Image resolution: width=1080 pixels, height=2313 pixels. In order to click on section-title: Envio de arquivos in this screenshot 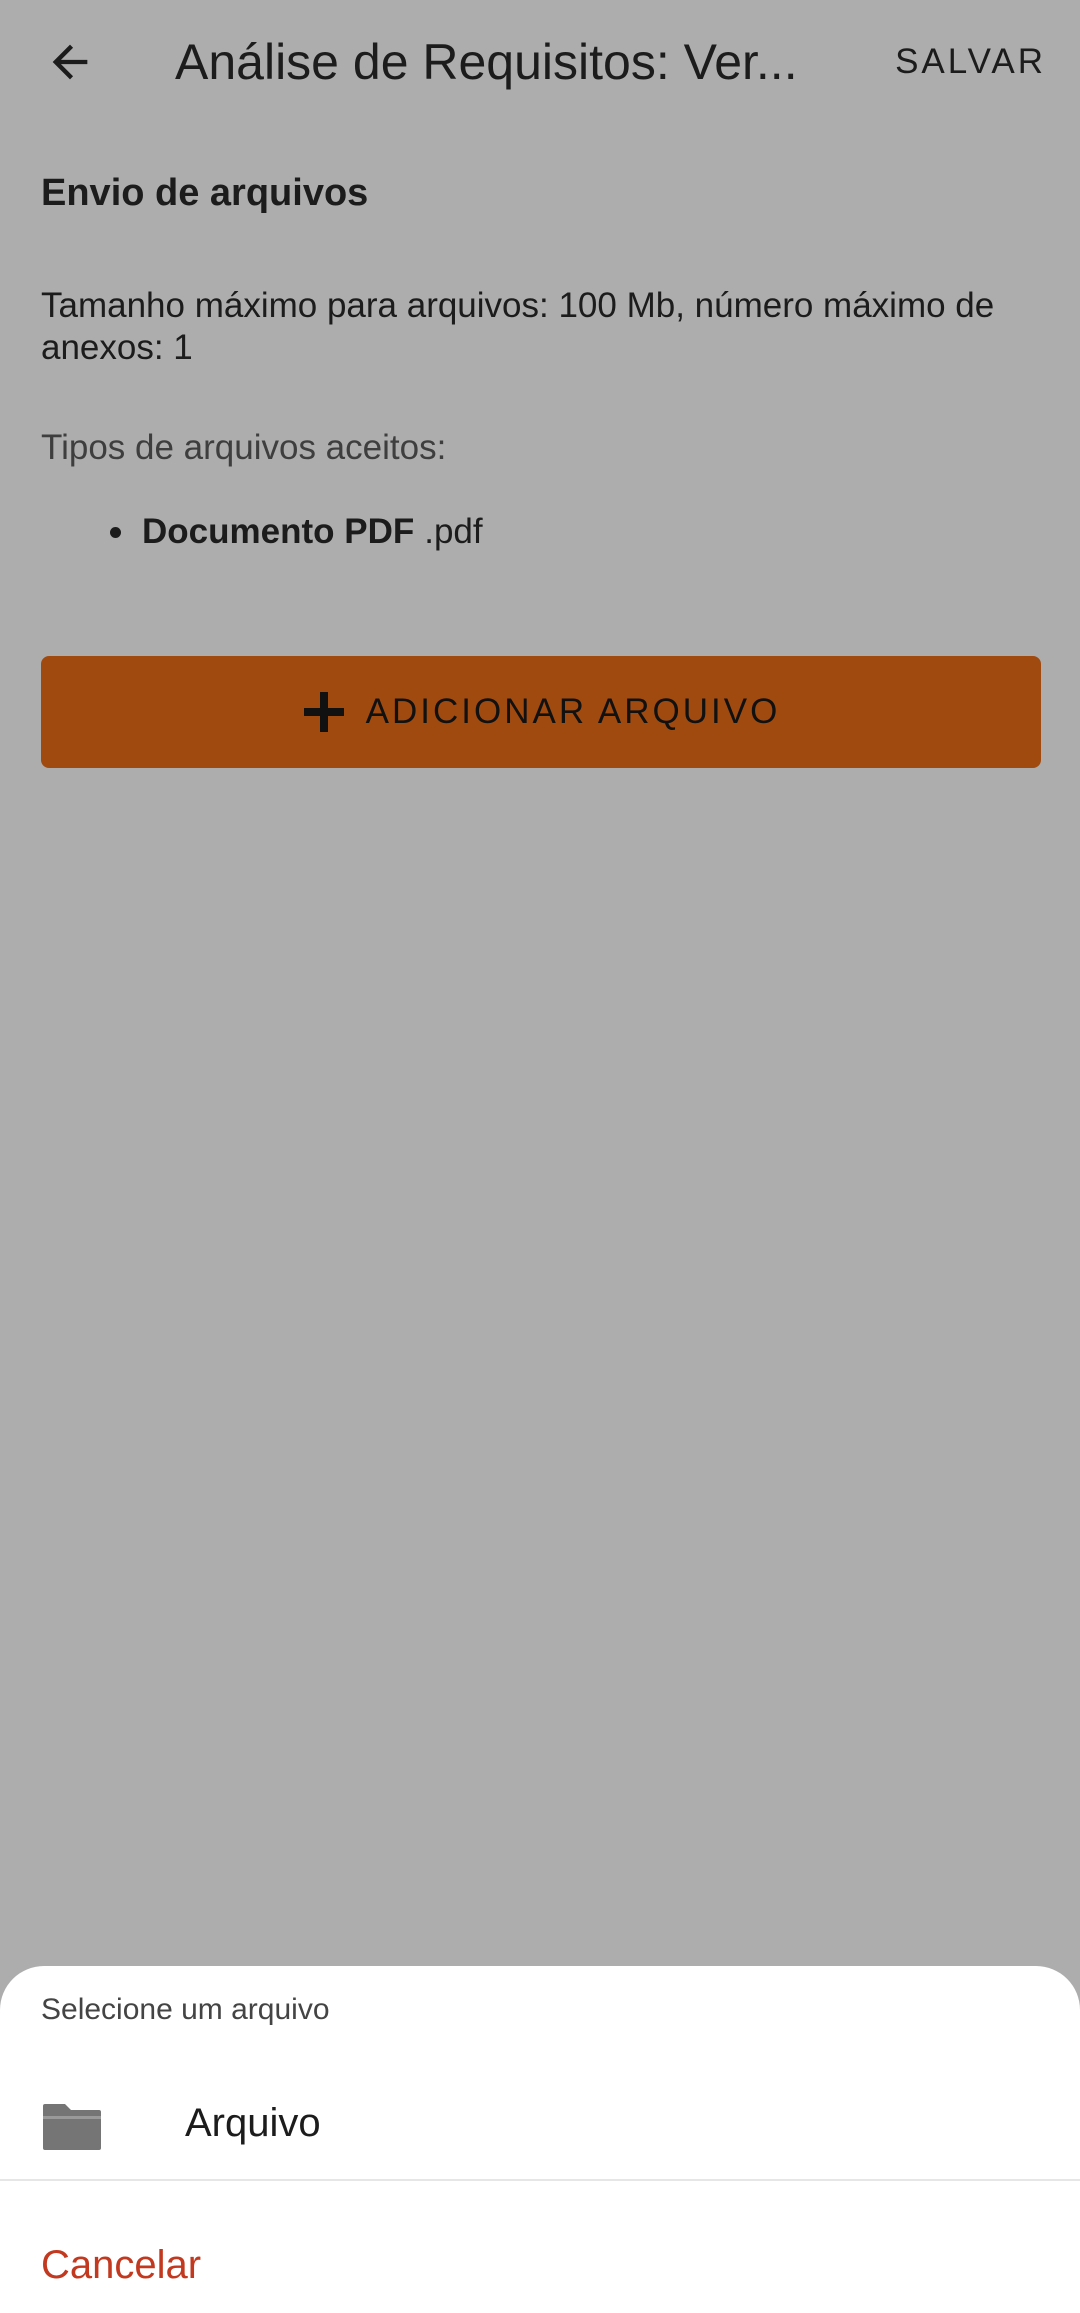, I will do `click(205, 193)`.